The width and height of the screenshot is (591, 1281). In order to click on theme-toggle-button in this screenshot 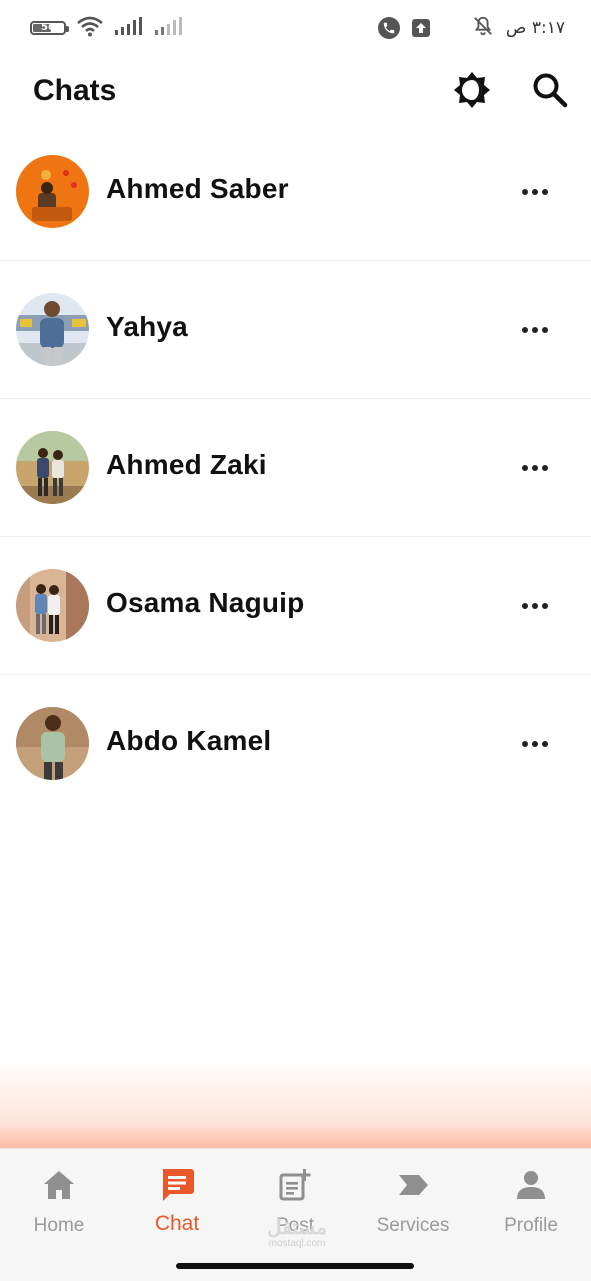, I will do `click(472, 92)`.